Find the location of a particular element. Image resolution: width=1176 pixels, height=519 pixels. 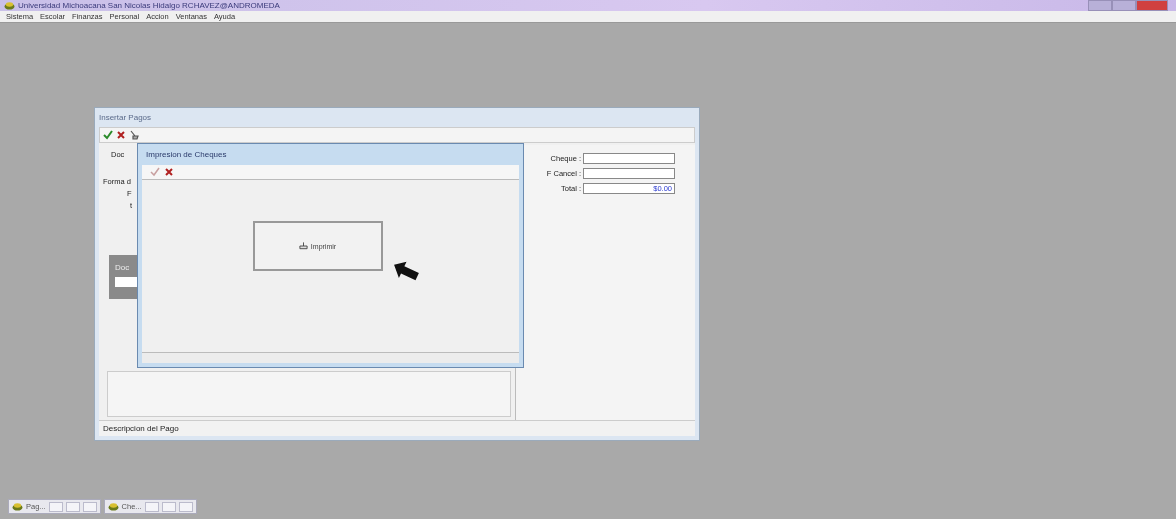

dialog-title: Impresion de Cheques is located at coordinates (186, 155).